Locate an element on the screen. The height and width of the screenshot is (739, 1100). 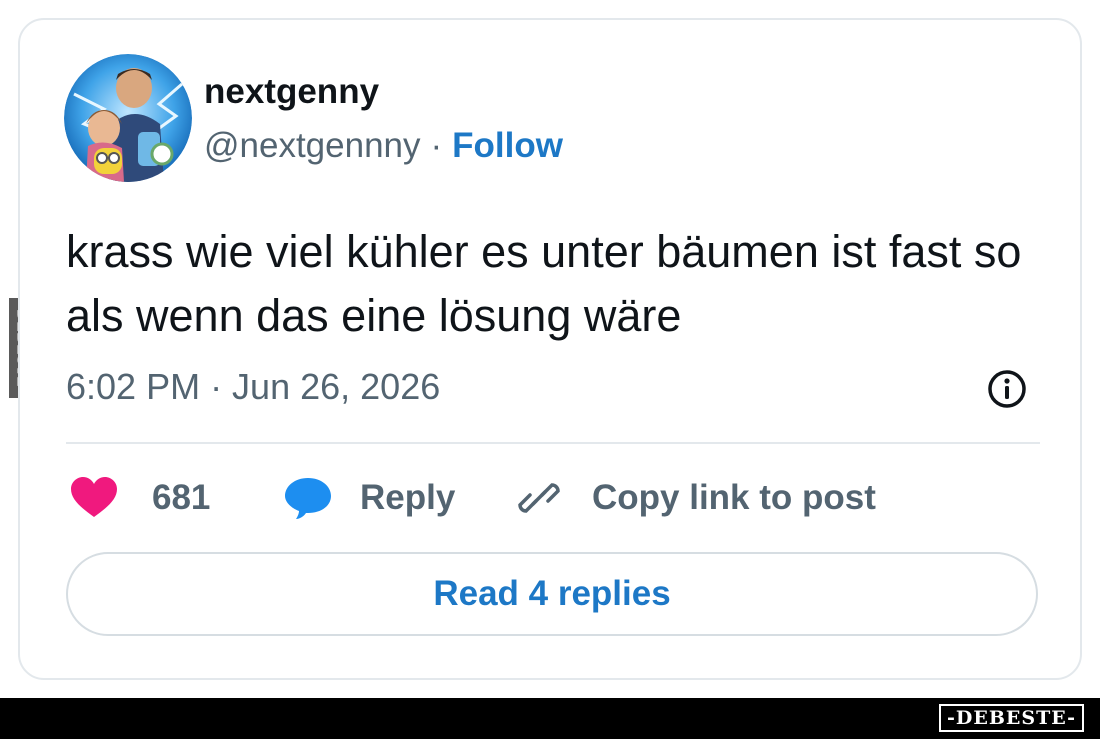
divider is located at coordinates (553, 443).